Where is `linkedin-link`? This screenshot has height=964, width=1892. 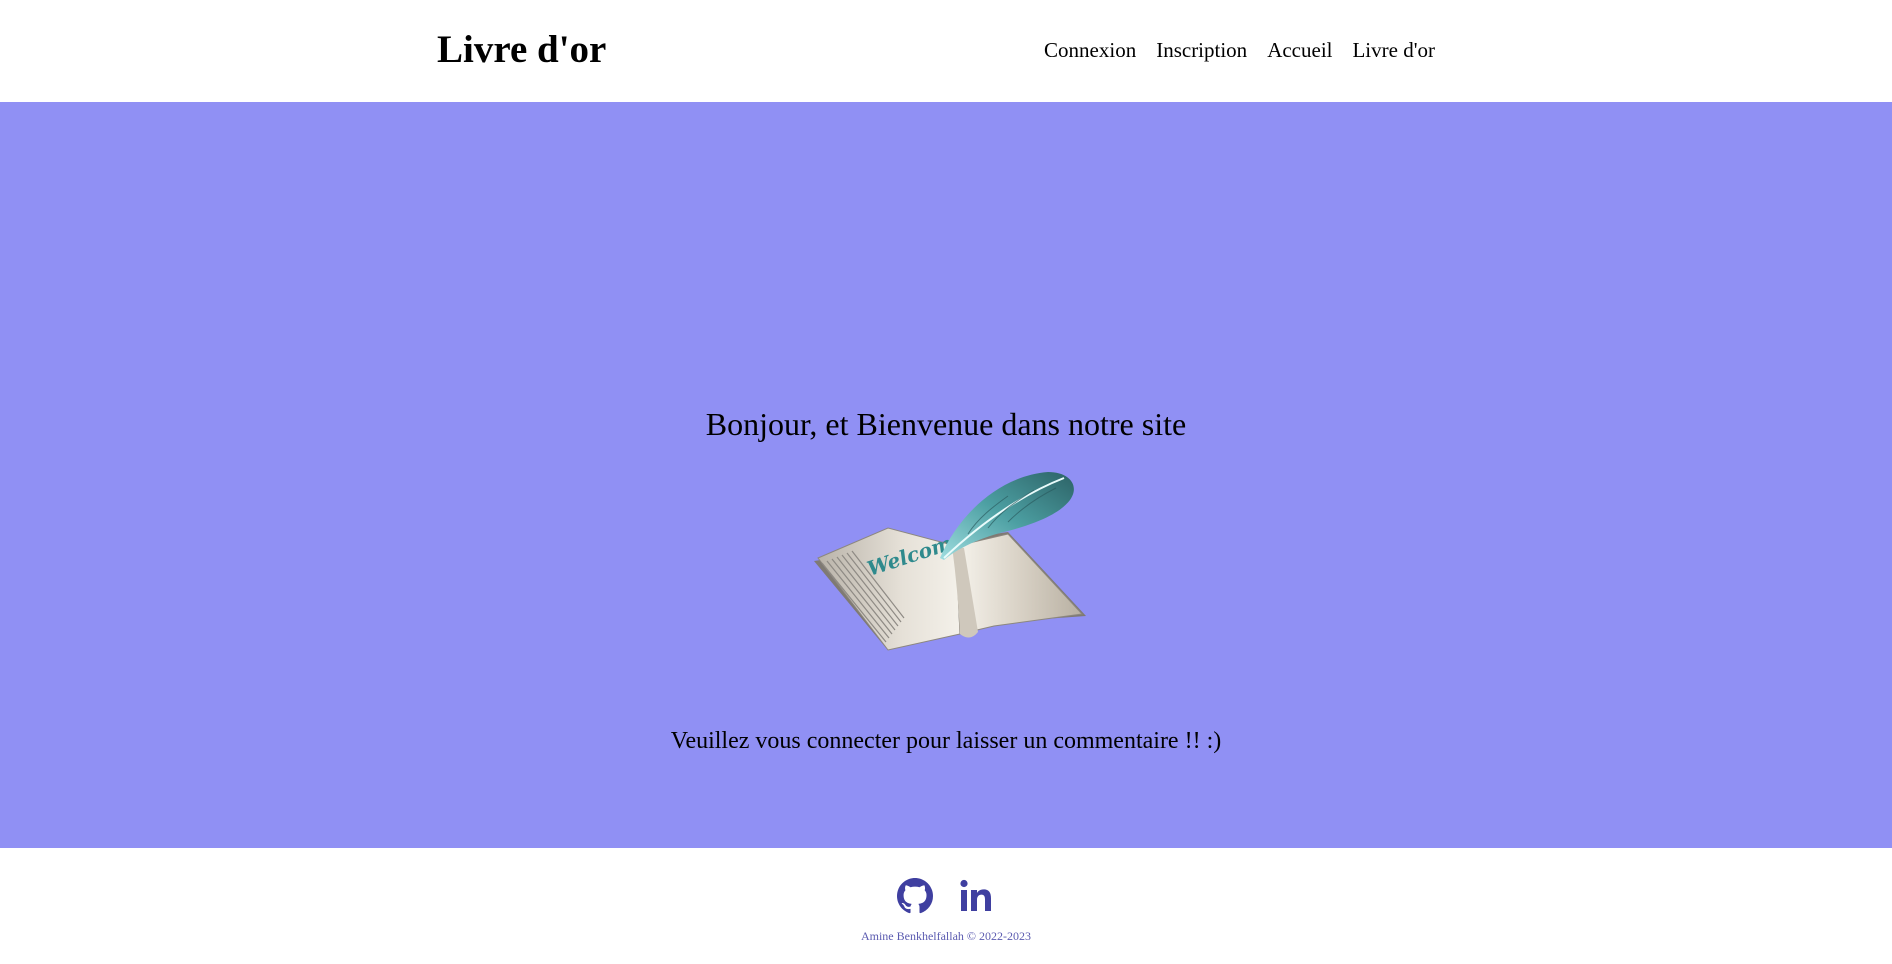
linkedin-link is located at coordinates (977, 898).